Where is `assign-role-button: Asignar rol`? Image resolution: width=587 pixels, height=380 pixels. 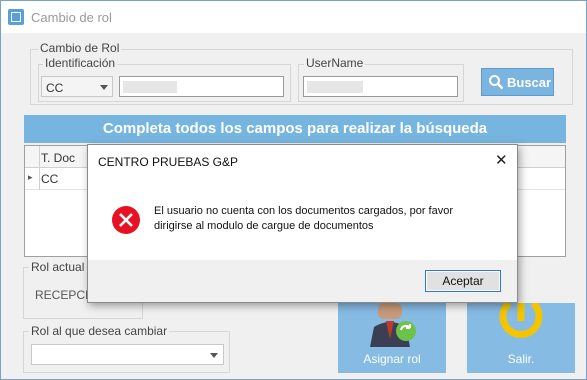 assign-role-button: Asignar rol is located at coordinates (392, 338).